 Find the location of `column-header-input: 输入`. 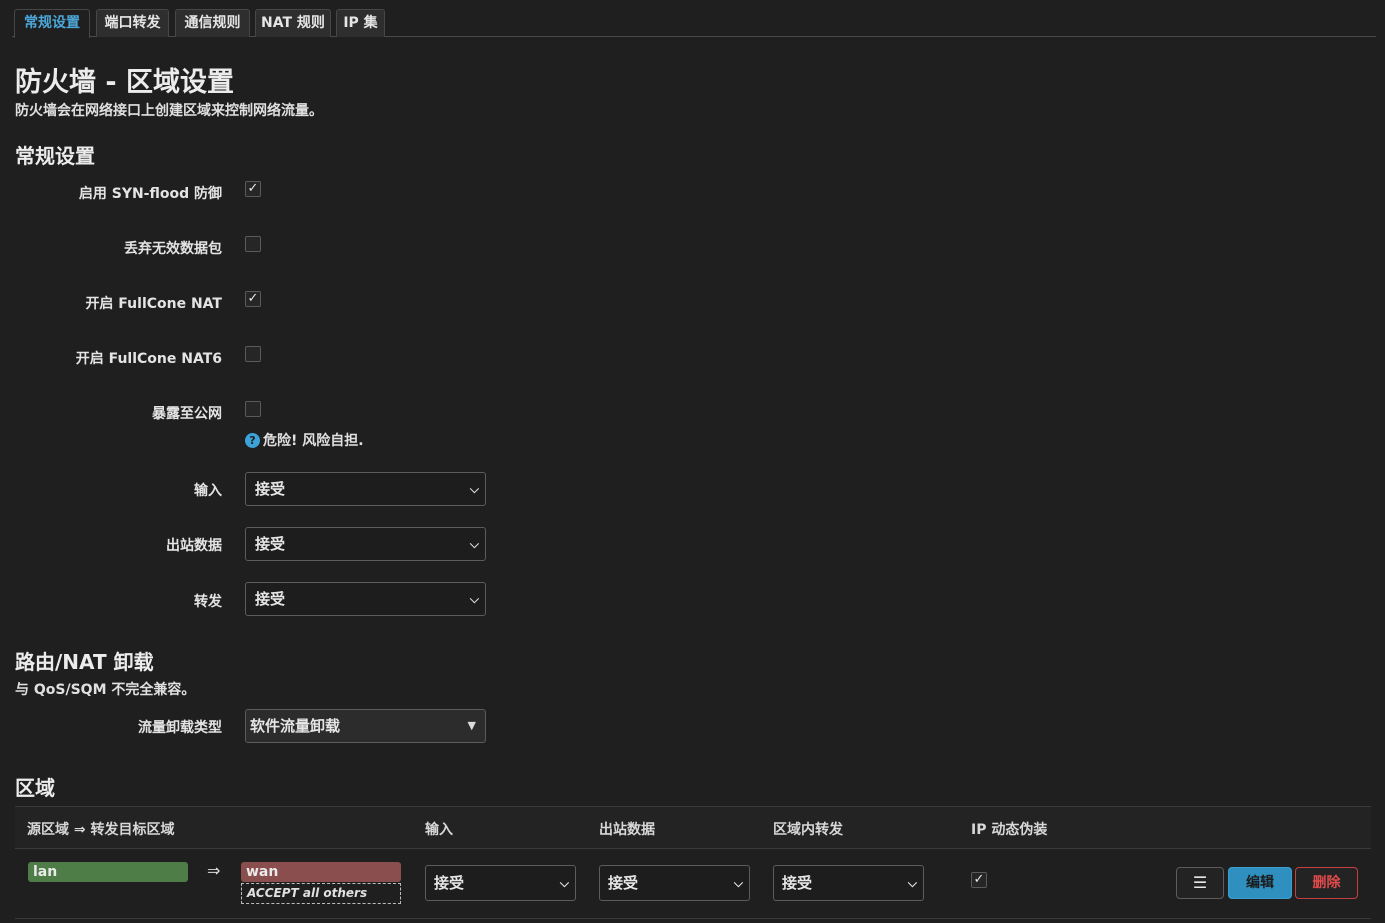

column-header-input: 输入 is located at coordinates (439, 830).